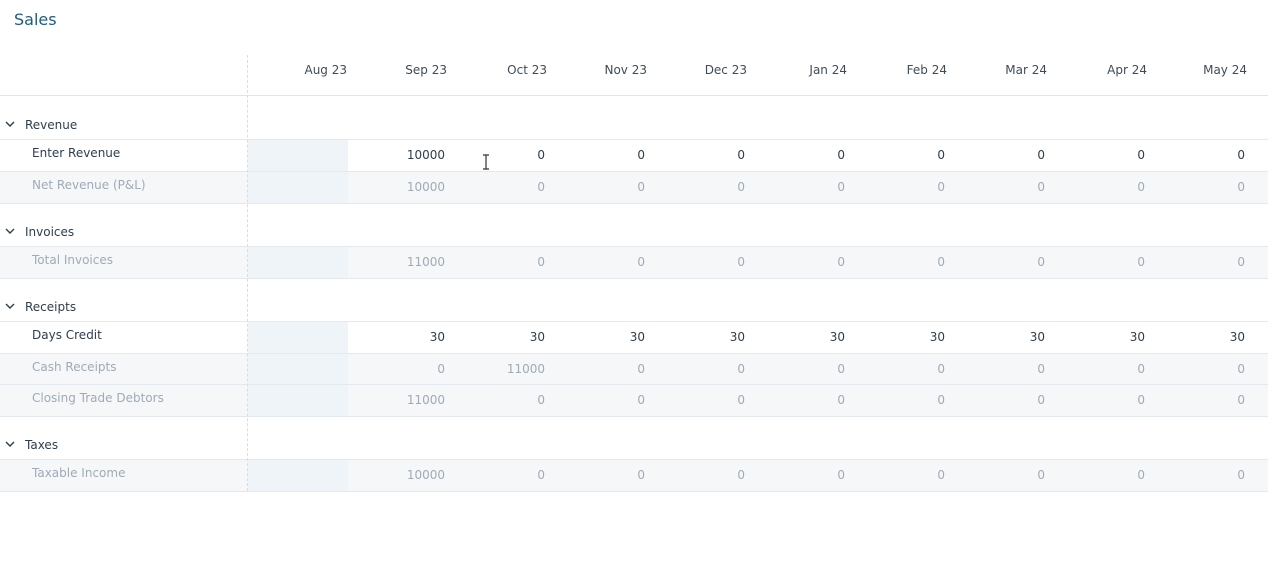  Describe the element at coordinates (634, 262) in the screenshot. I see `row-total-invoices: Total Invoices 11000 0 0 0 0 0 0 0 0` at that location.